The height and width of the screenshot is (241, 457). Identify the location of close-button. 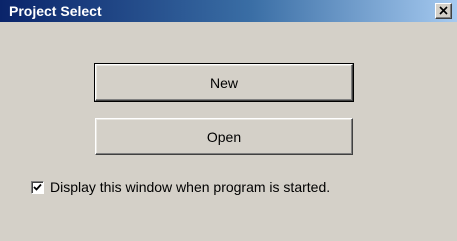
(443, 11).